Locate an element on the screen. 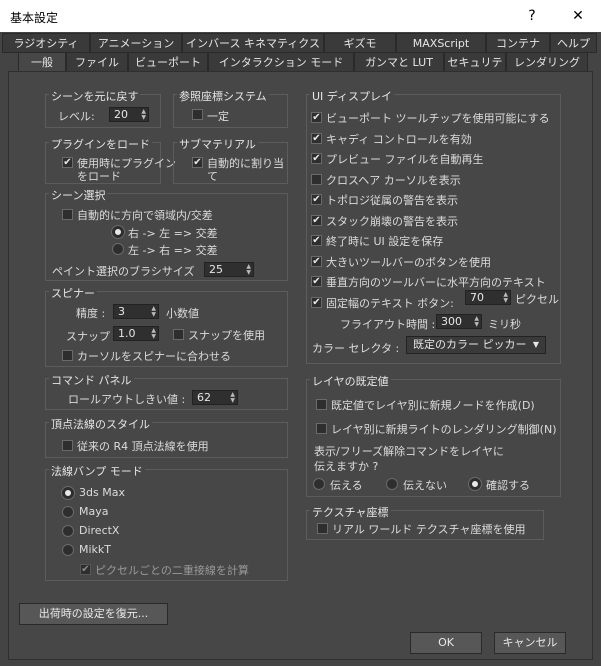  real-world-checkbox is located at coordinates (322, 528).